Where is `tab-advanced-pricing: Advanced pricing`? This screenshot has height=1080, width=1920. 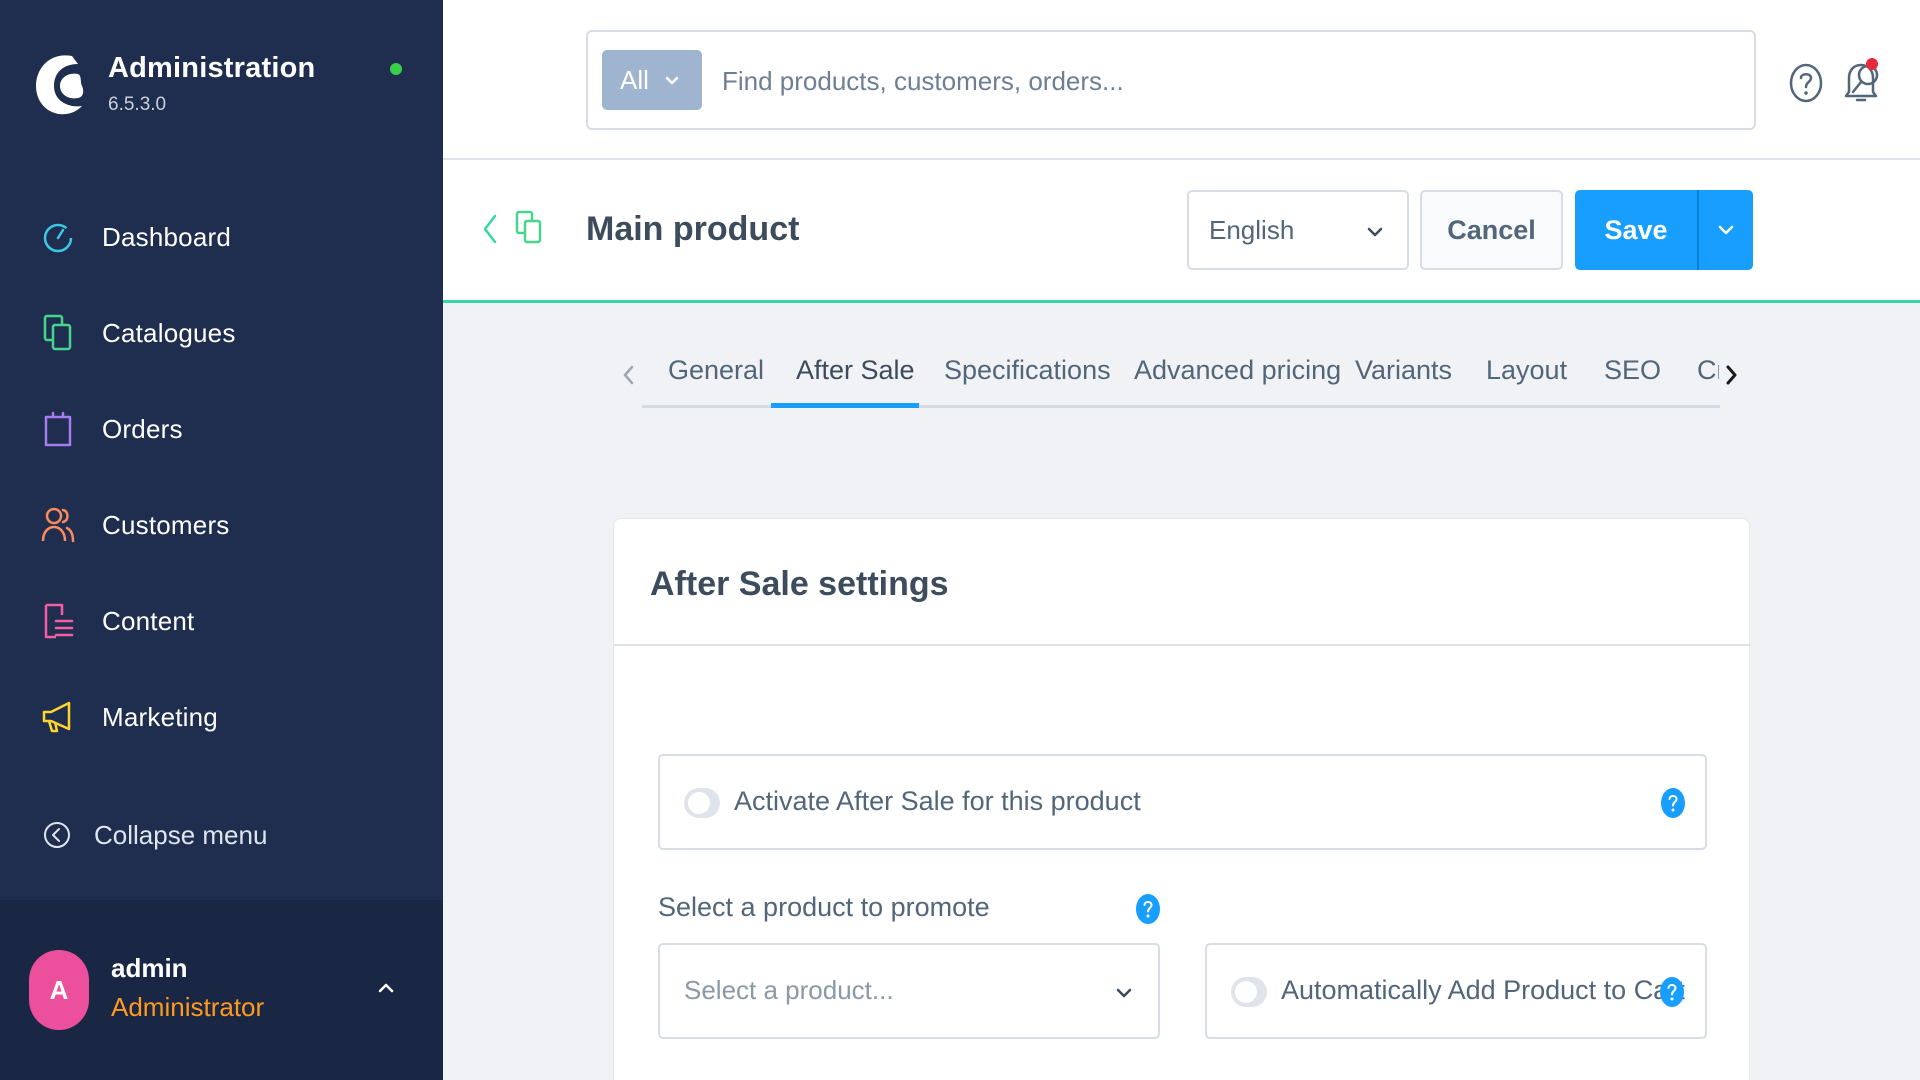 tab-advanced-pricing: Advanced pricing is located at coordinates (1237, 375).